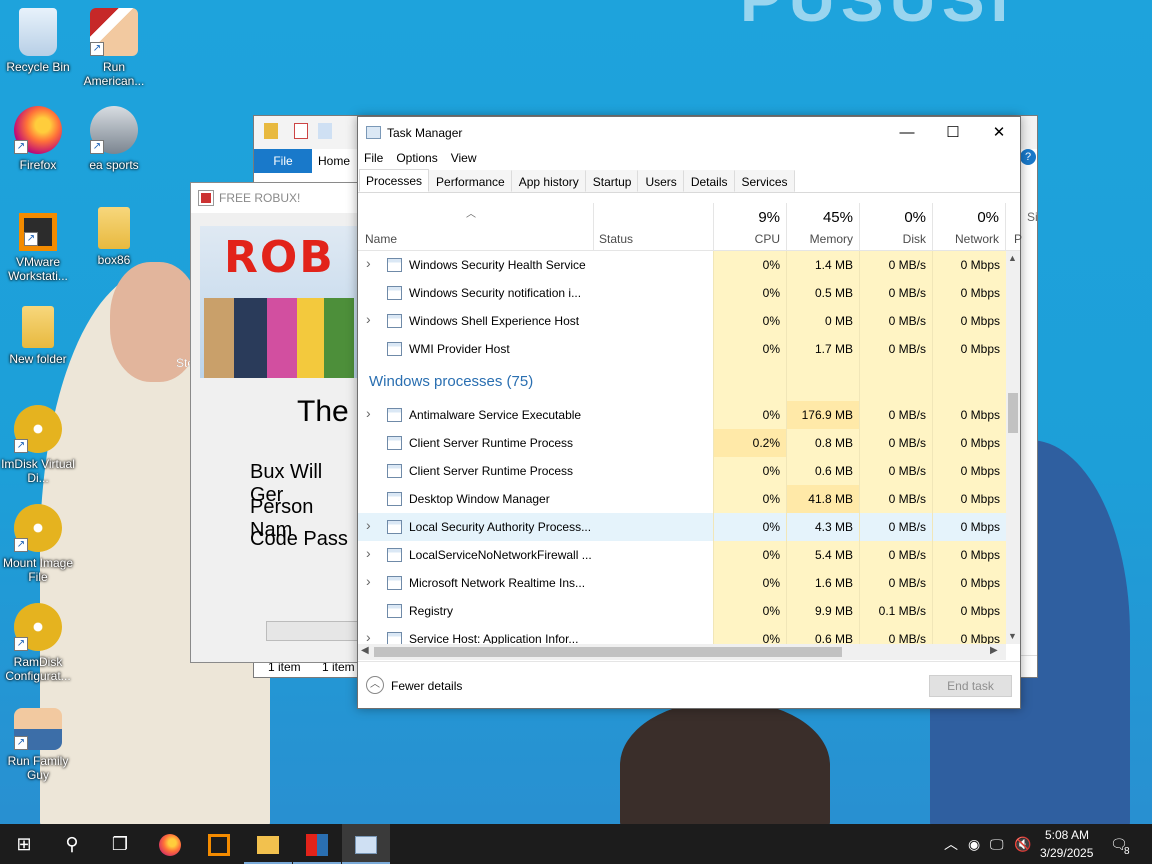 Image resolution: width=1152 pixels, height=864 pixels. I want to click on desktop-icon-recycle-bin: Recycle Bin, so click(38, 41).